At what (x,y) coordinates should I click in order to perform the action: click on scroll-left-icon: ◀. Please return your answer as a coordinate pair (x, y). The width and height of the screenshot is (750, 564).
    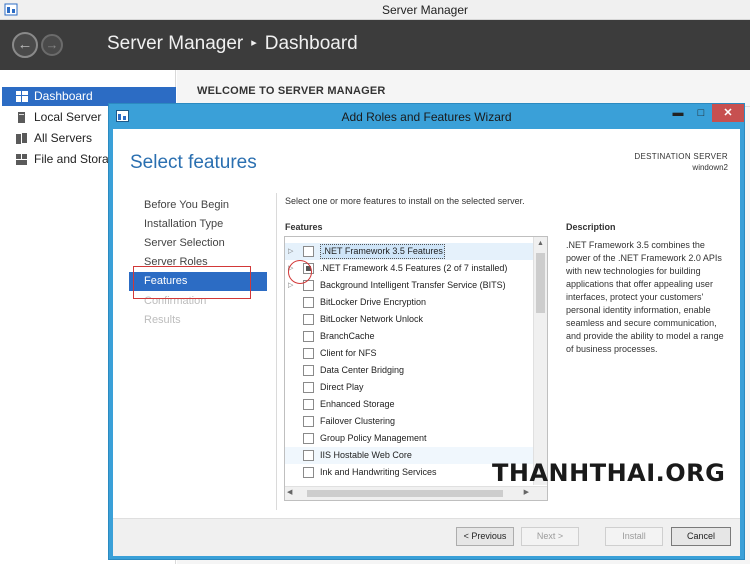
    Looking at the image, I should click on (289, 492).